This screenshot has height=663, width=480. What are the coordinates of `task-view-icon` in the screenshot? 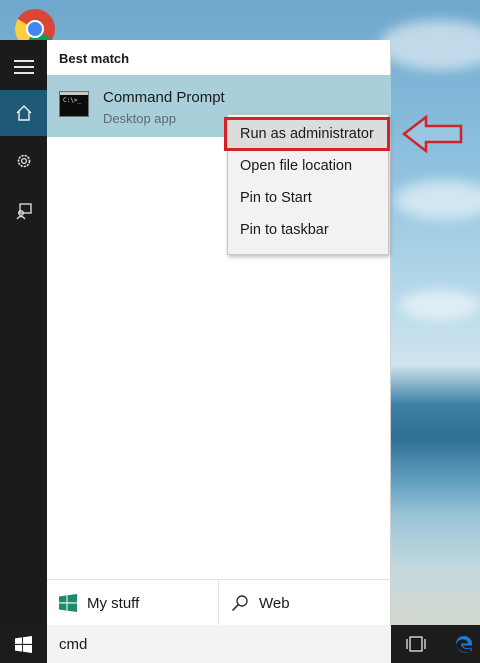 It's located at (416, 644).